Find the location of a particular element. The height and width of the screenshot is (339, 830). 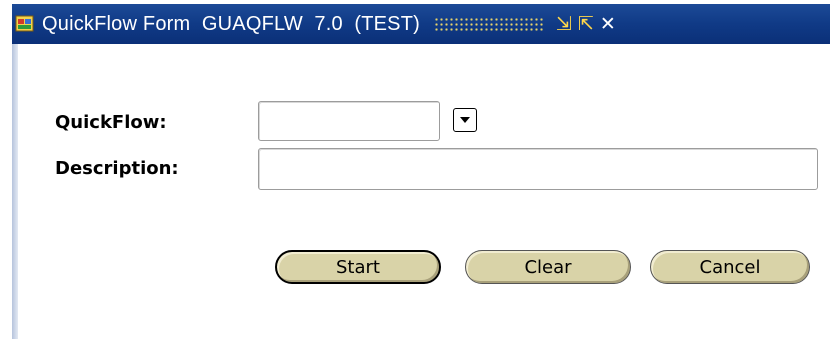

quickflow-dropdown-button is located at coordinates (465, 120).